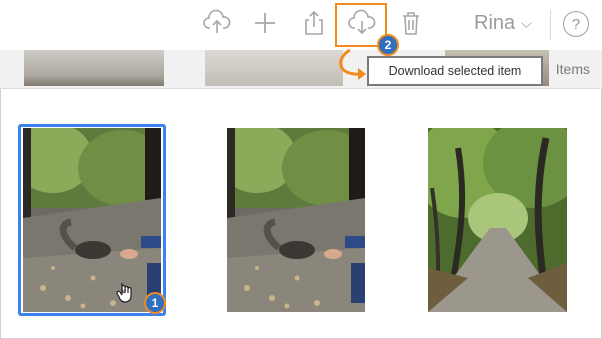 This screenshot has height=339, width=602. I want to click on user-menu: Rina ⌵, so click(503, 23).